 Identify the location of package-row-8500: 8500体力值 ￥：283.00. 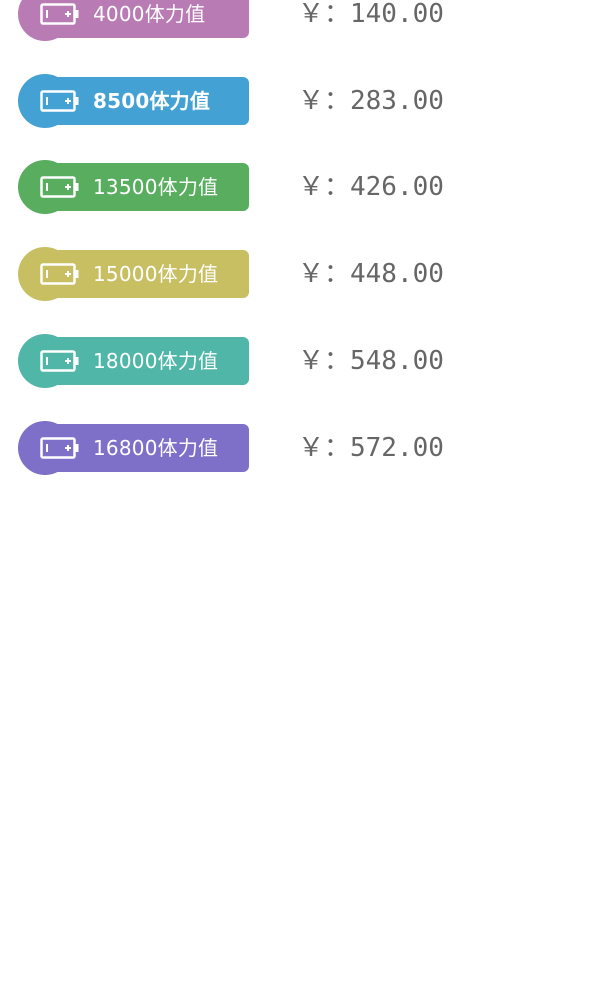
(300, 101).